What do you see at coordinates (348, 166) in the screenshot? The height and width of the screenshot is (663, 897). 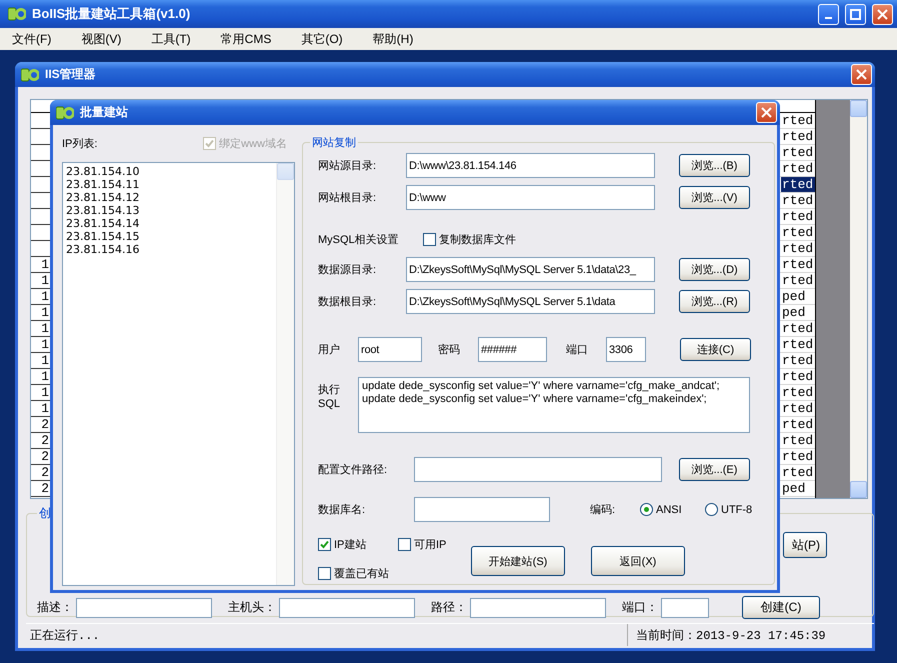 I see `field-label: 网站源目录:` at bounding box center [348, 166].